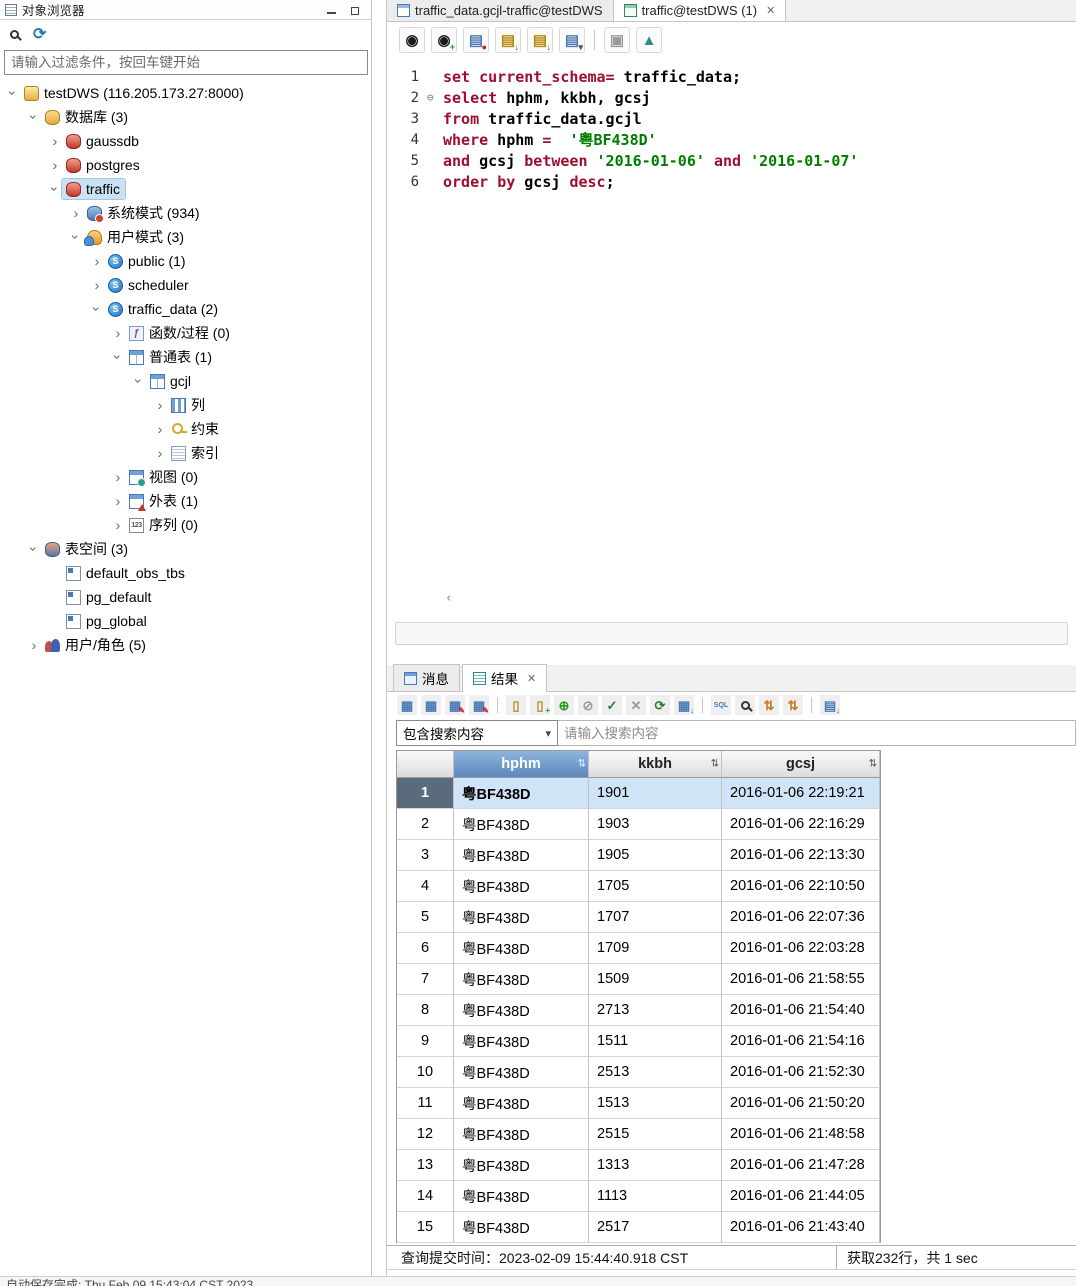  Describe the element at coordinates (425, 793) in the screenshot. I see `row-number-cell: 1` at that location.